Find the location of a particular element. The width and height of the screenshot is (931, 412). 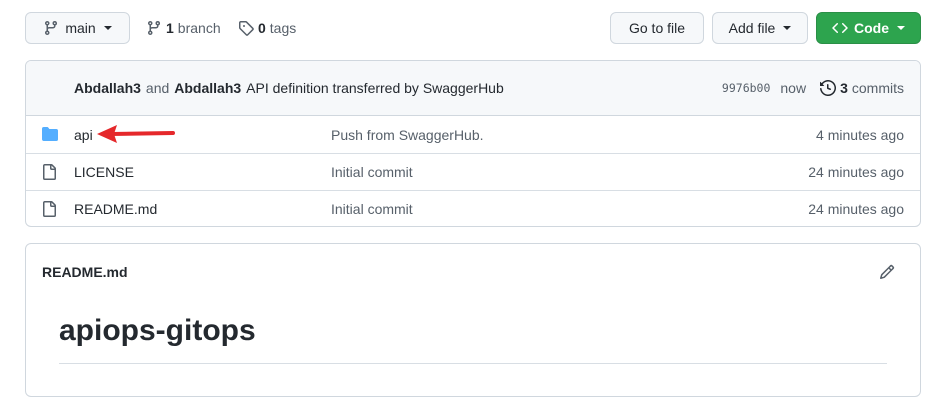

file-row-readme: README.md Initial commit 24 minutes ago is located at coordinates (473, 208).